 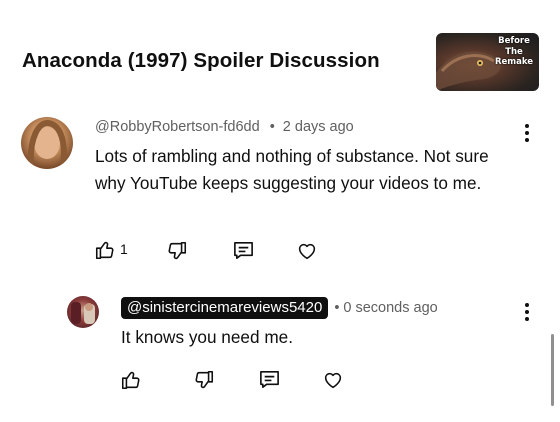 I want to click on reply-time: 0 seconds ago, so click(x=390, y=308).